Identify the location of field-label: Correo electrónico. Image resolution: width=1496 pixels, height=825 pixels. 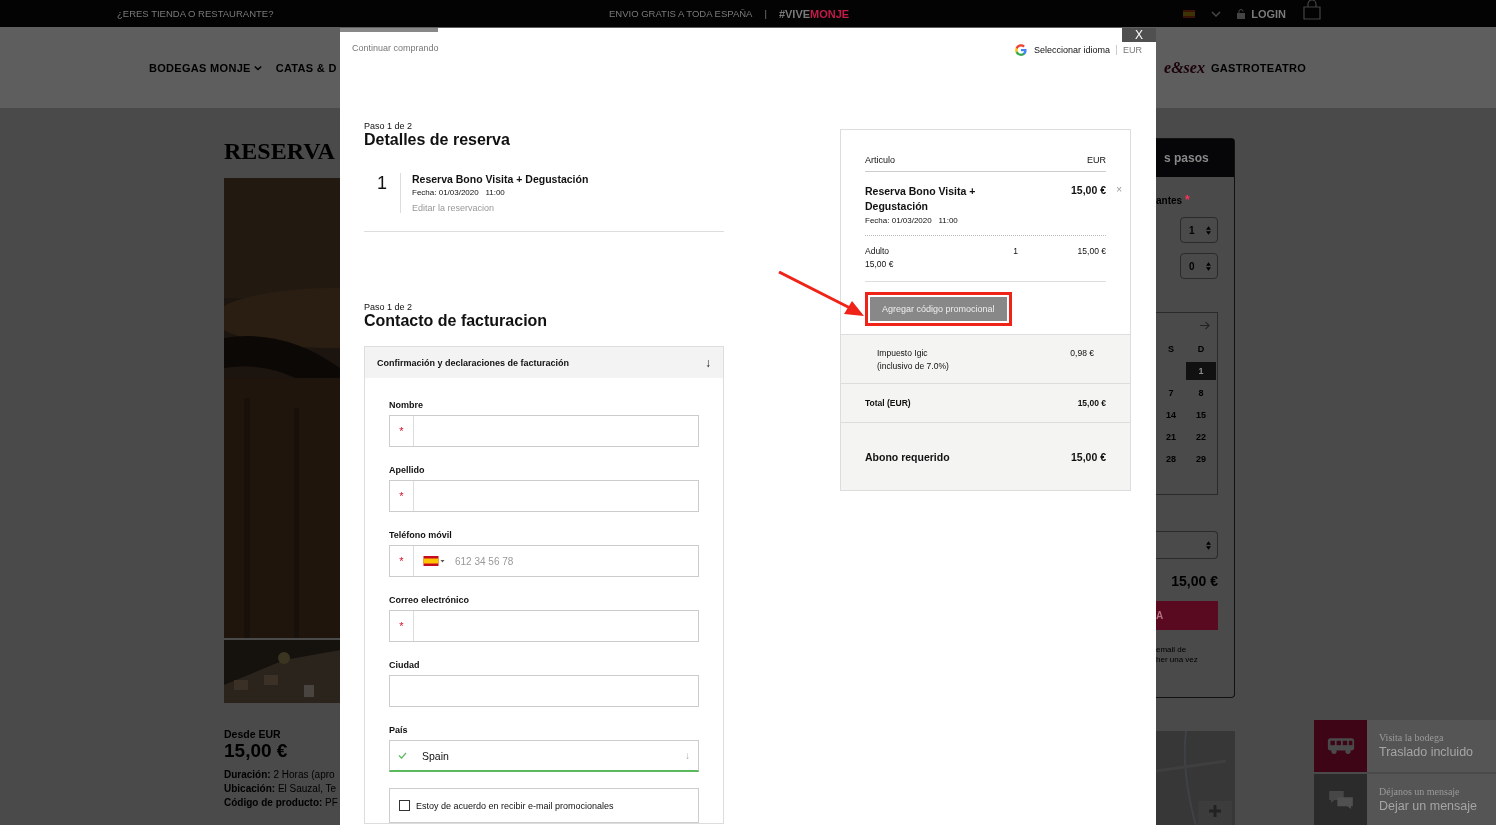
(430, 600).